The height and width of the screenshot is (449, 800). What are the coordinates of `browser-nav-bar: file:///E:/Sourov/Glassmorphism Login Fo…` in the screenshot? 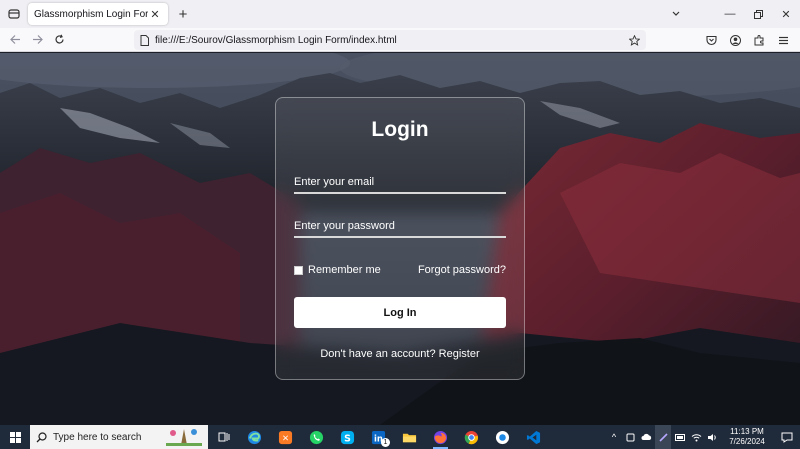 It's located at (400, 40).